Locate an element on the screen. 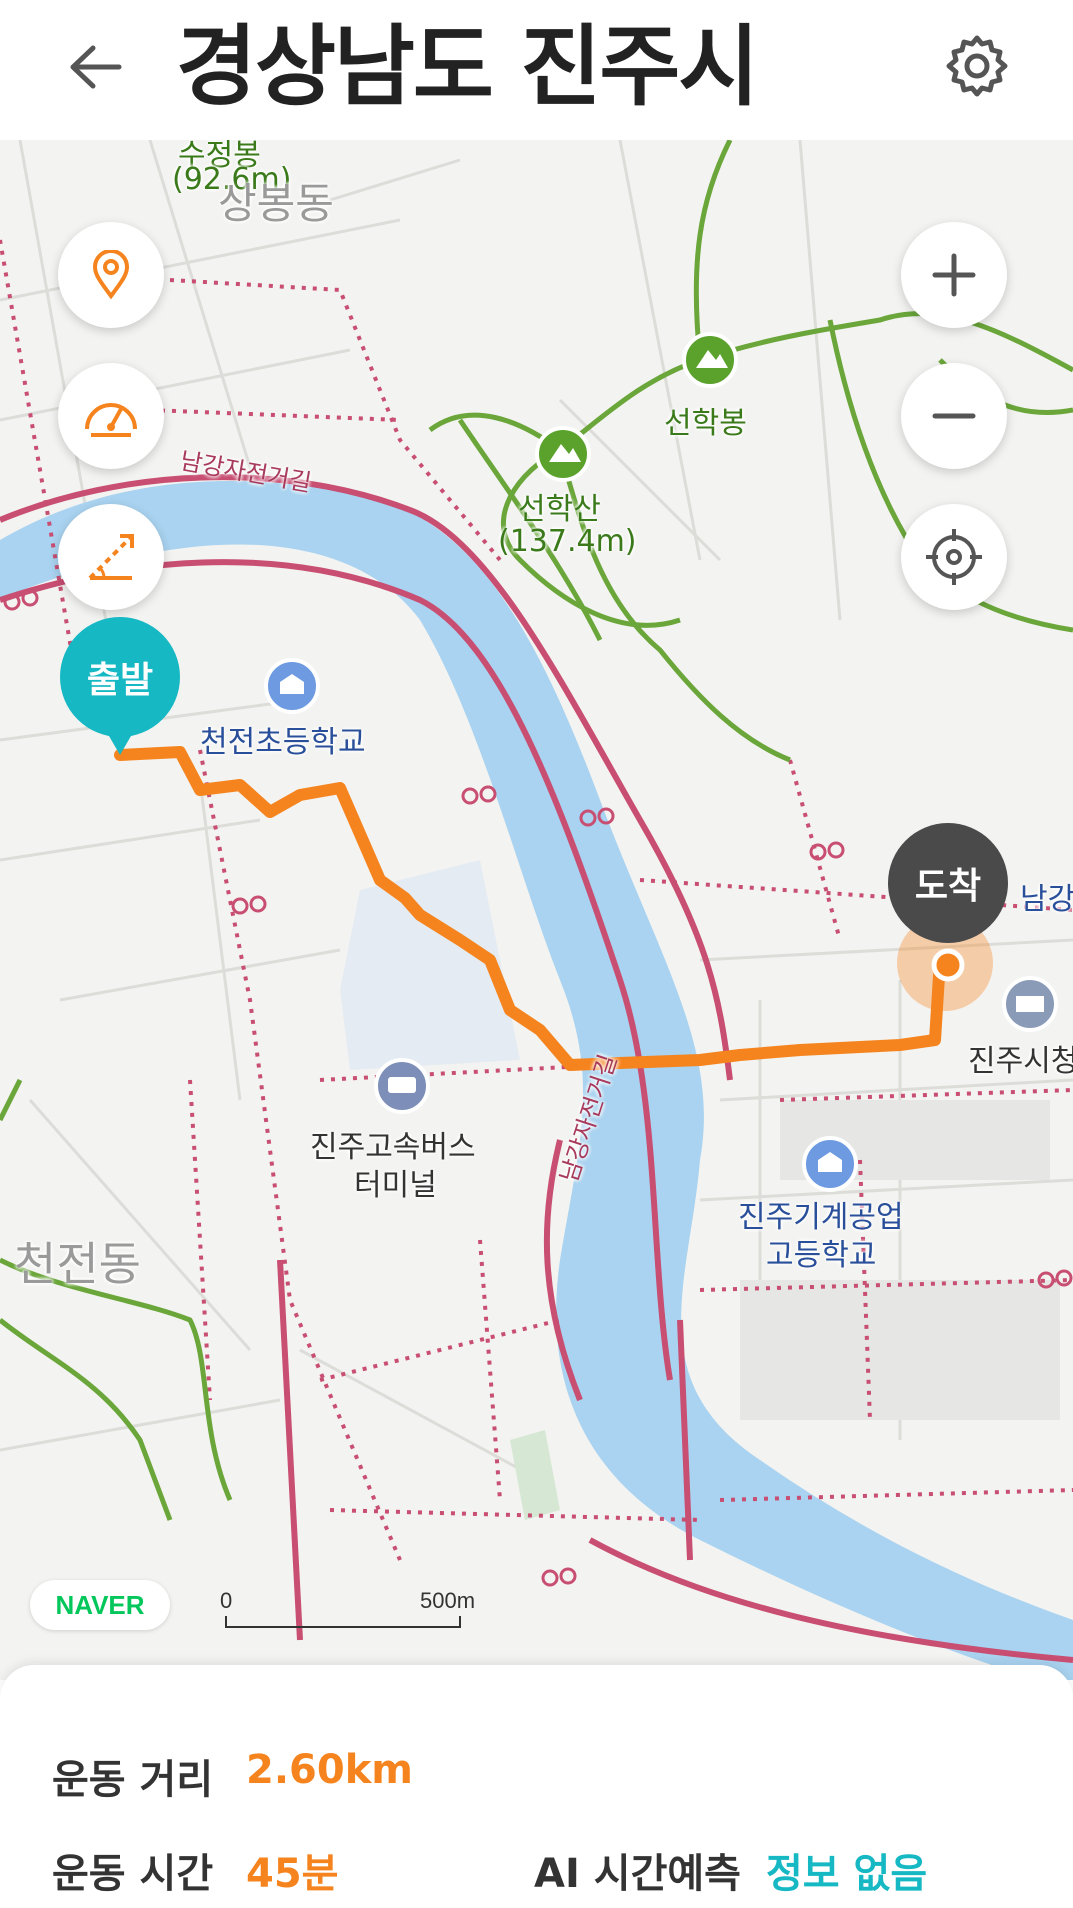 The width and height of the screenshot is (1073, 1908). stats-panel: 운동 거리 2.60km 운동 시간 45분 AI 시간예측 정보 없음 is located at coordinates (536, 1786).